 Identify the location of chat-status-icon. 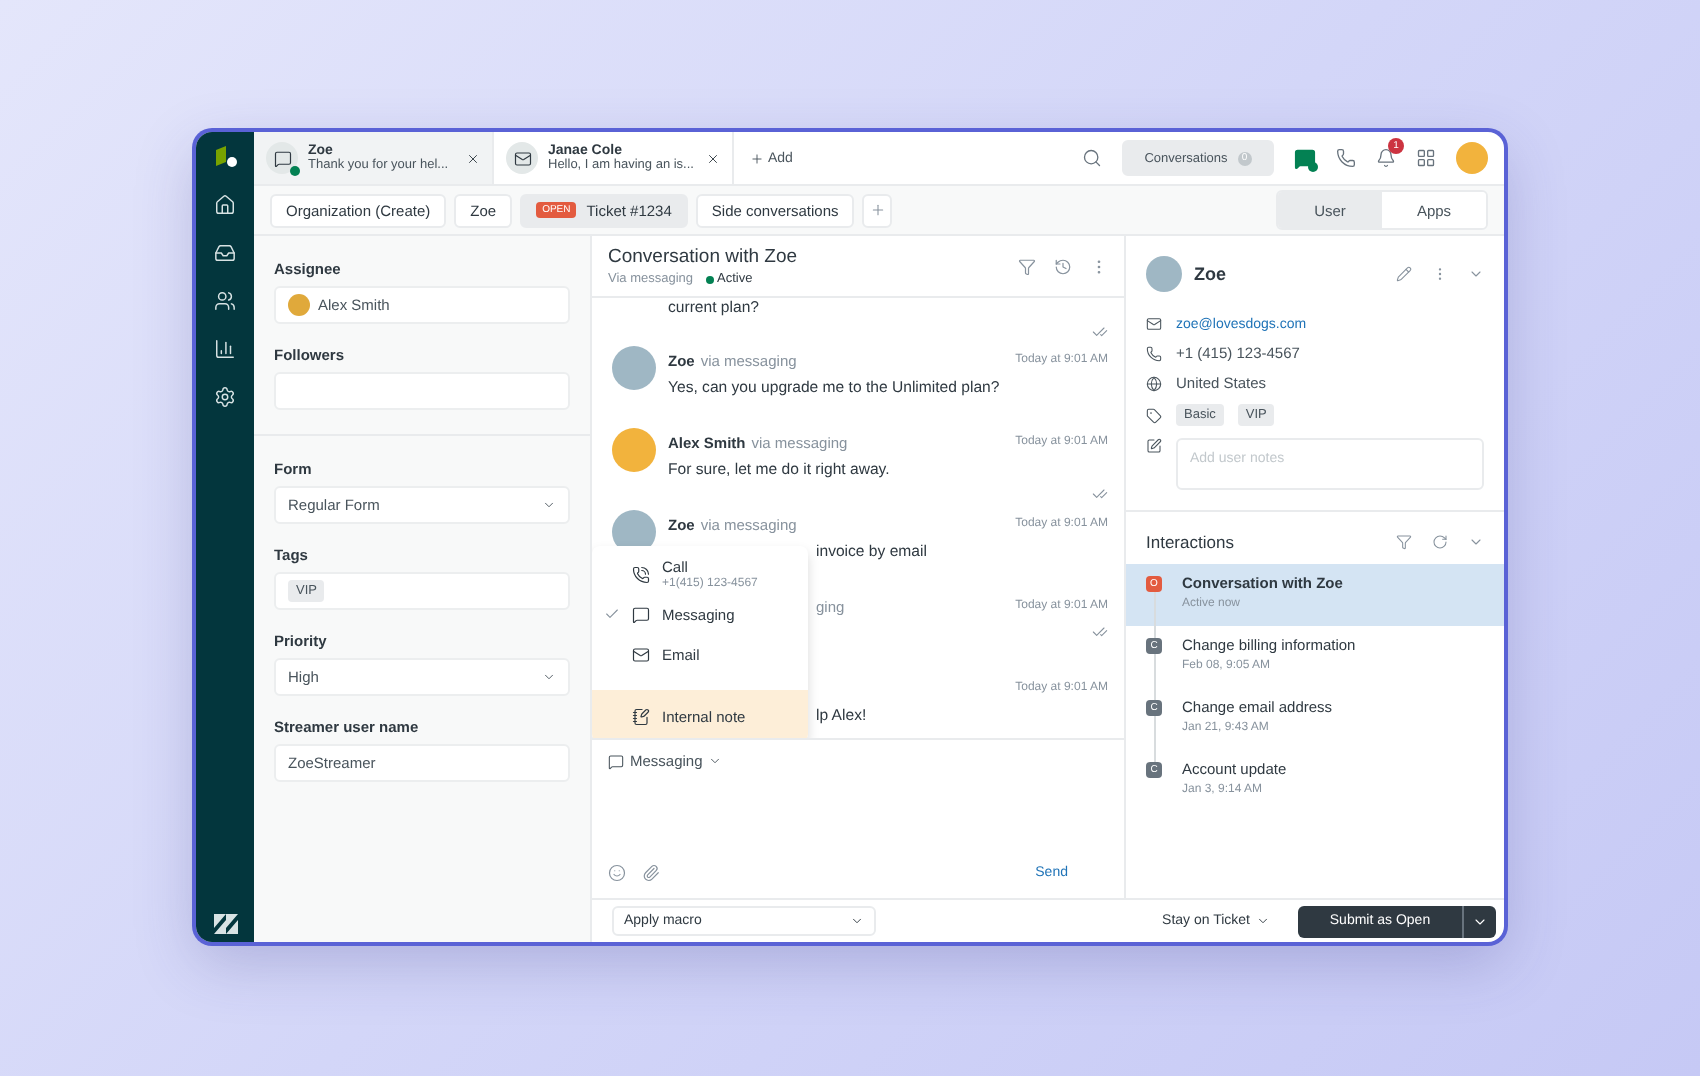
(1305, 158).